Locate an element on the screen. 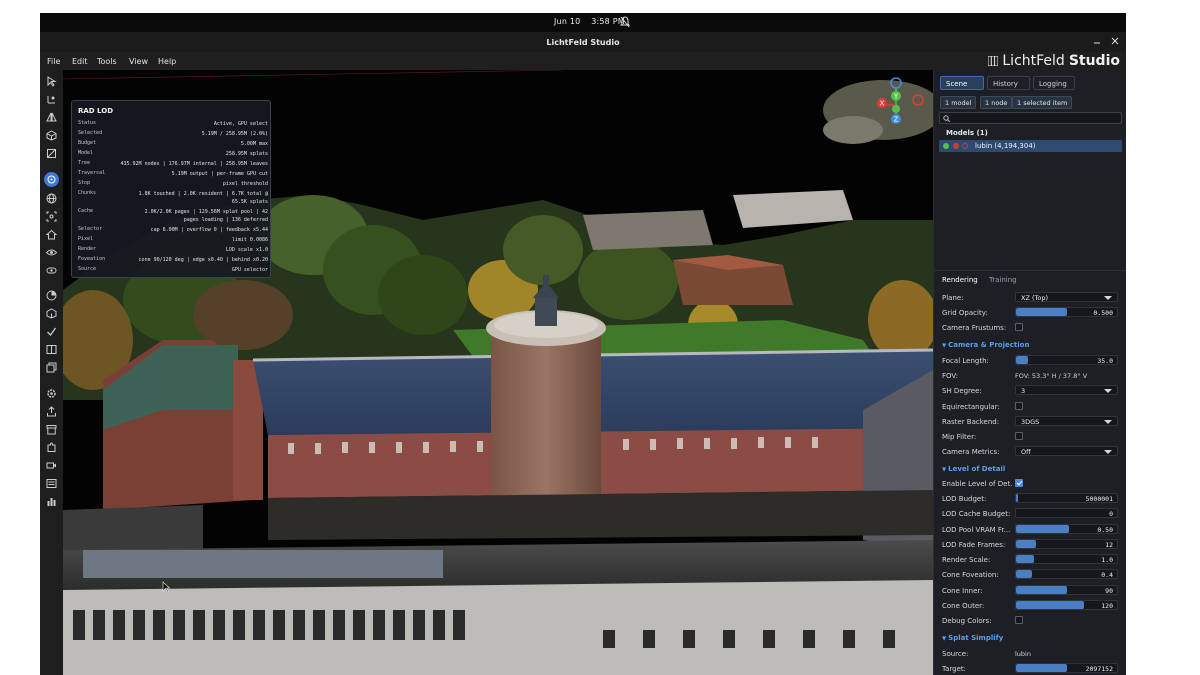  puzzle-icon is located at coordinates (51, 447).